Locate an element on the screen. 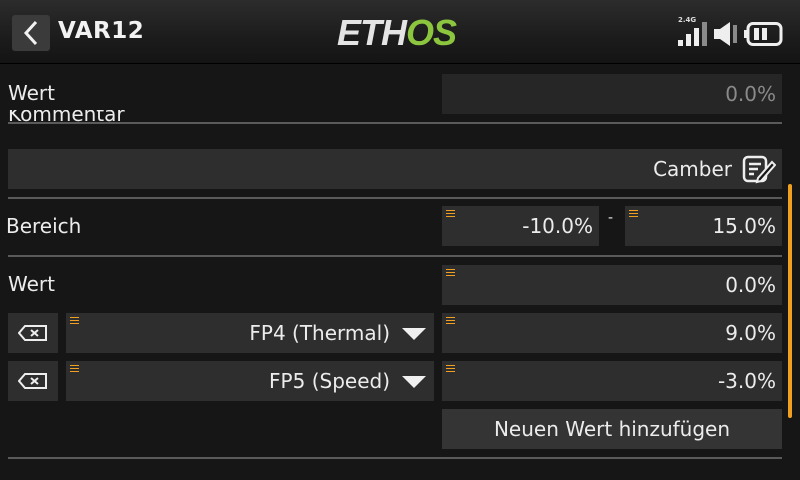 This screenshot has height=480, width=800. back-chevron-icon is located at coordinates (30, 33).